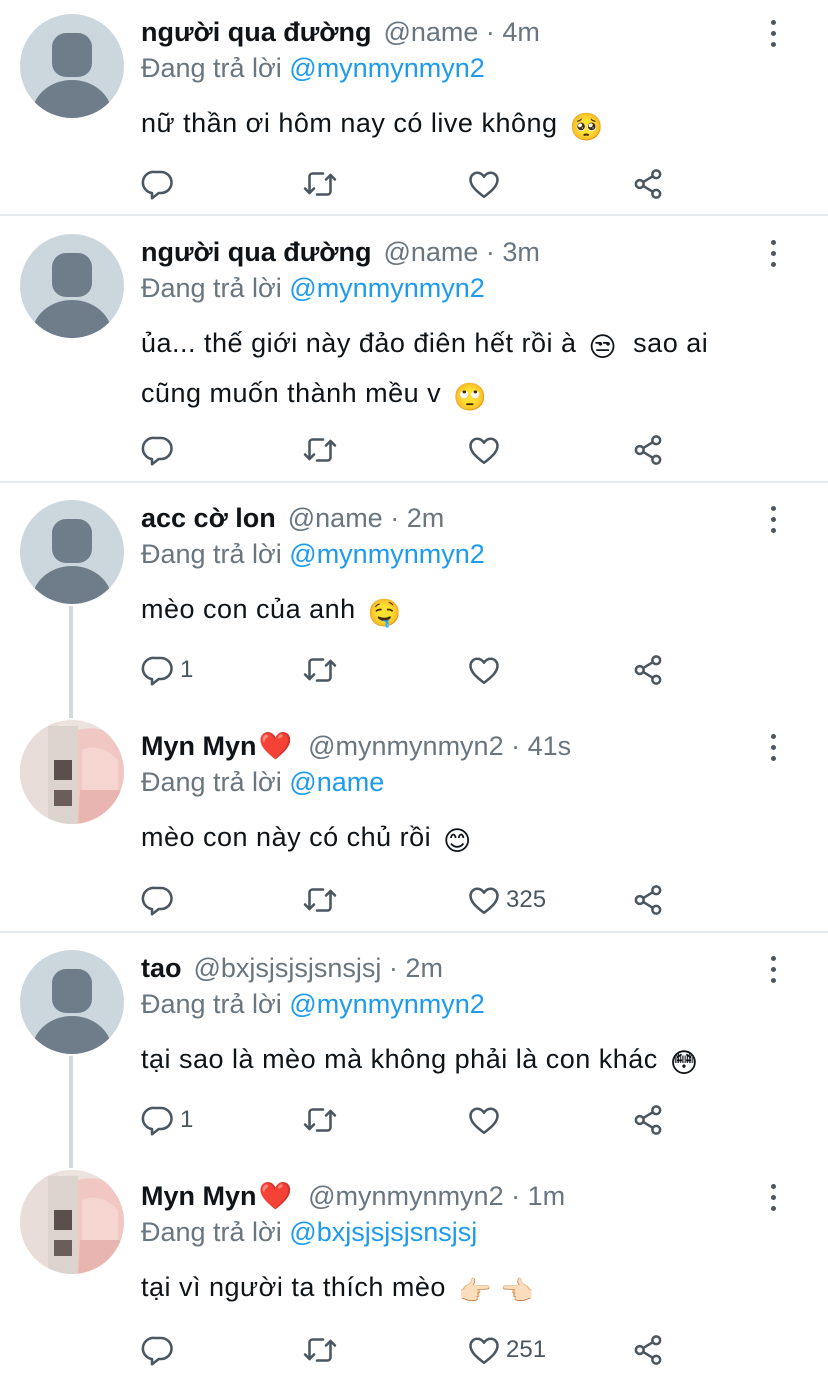  I want to click on tweet-actions: 1, so click(410, 670).